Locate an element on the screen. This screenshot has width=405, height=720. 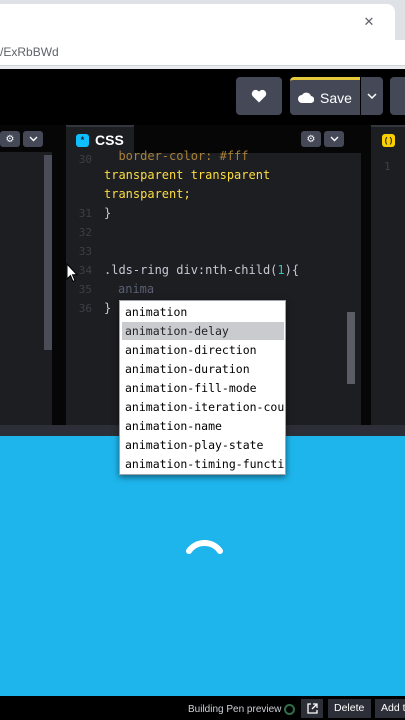
like-button is located at coordinates (259, 96).